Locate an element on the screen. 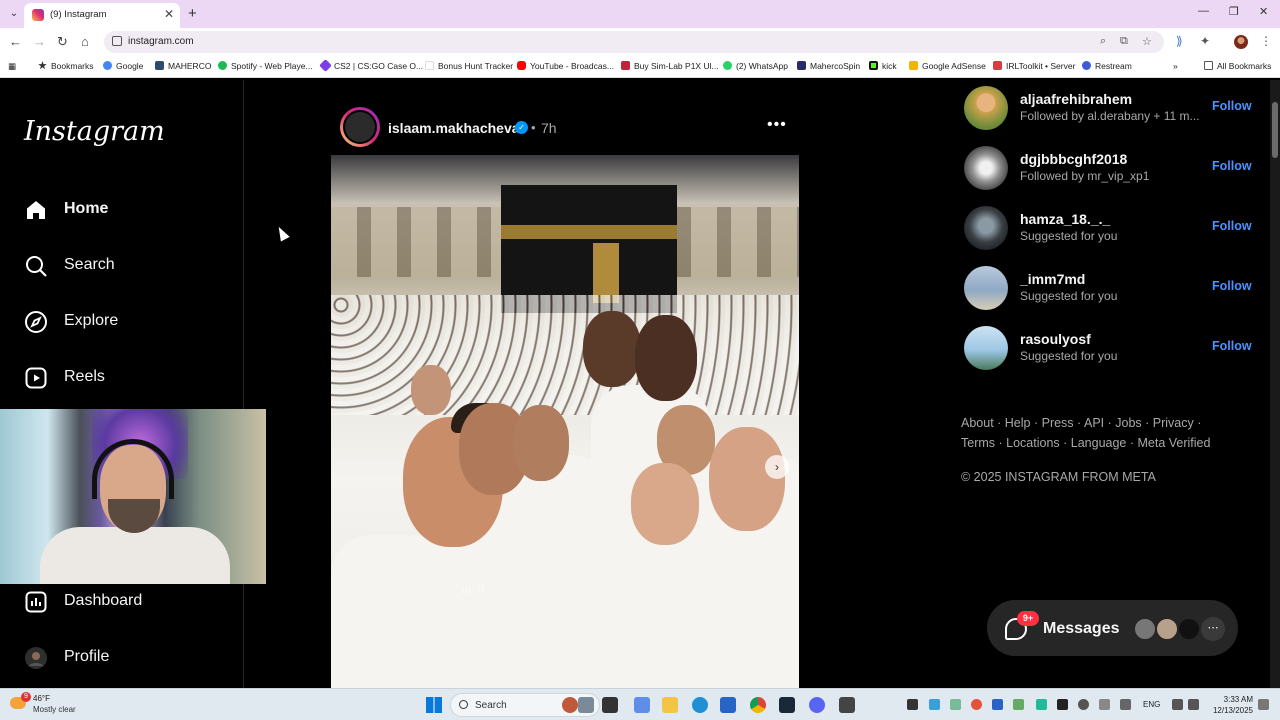 Image resolution: width=1280 pixels, height=720 pixels. file-explorer-icon is located at coordinates (670, 705).